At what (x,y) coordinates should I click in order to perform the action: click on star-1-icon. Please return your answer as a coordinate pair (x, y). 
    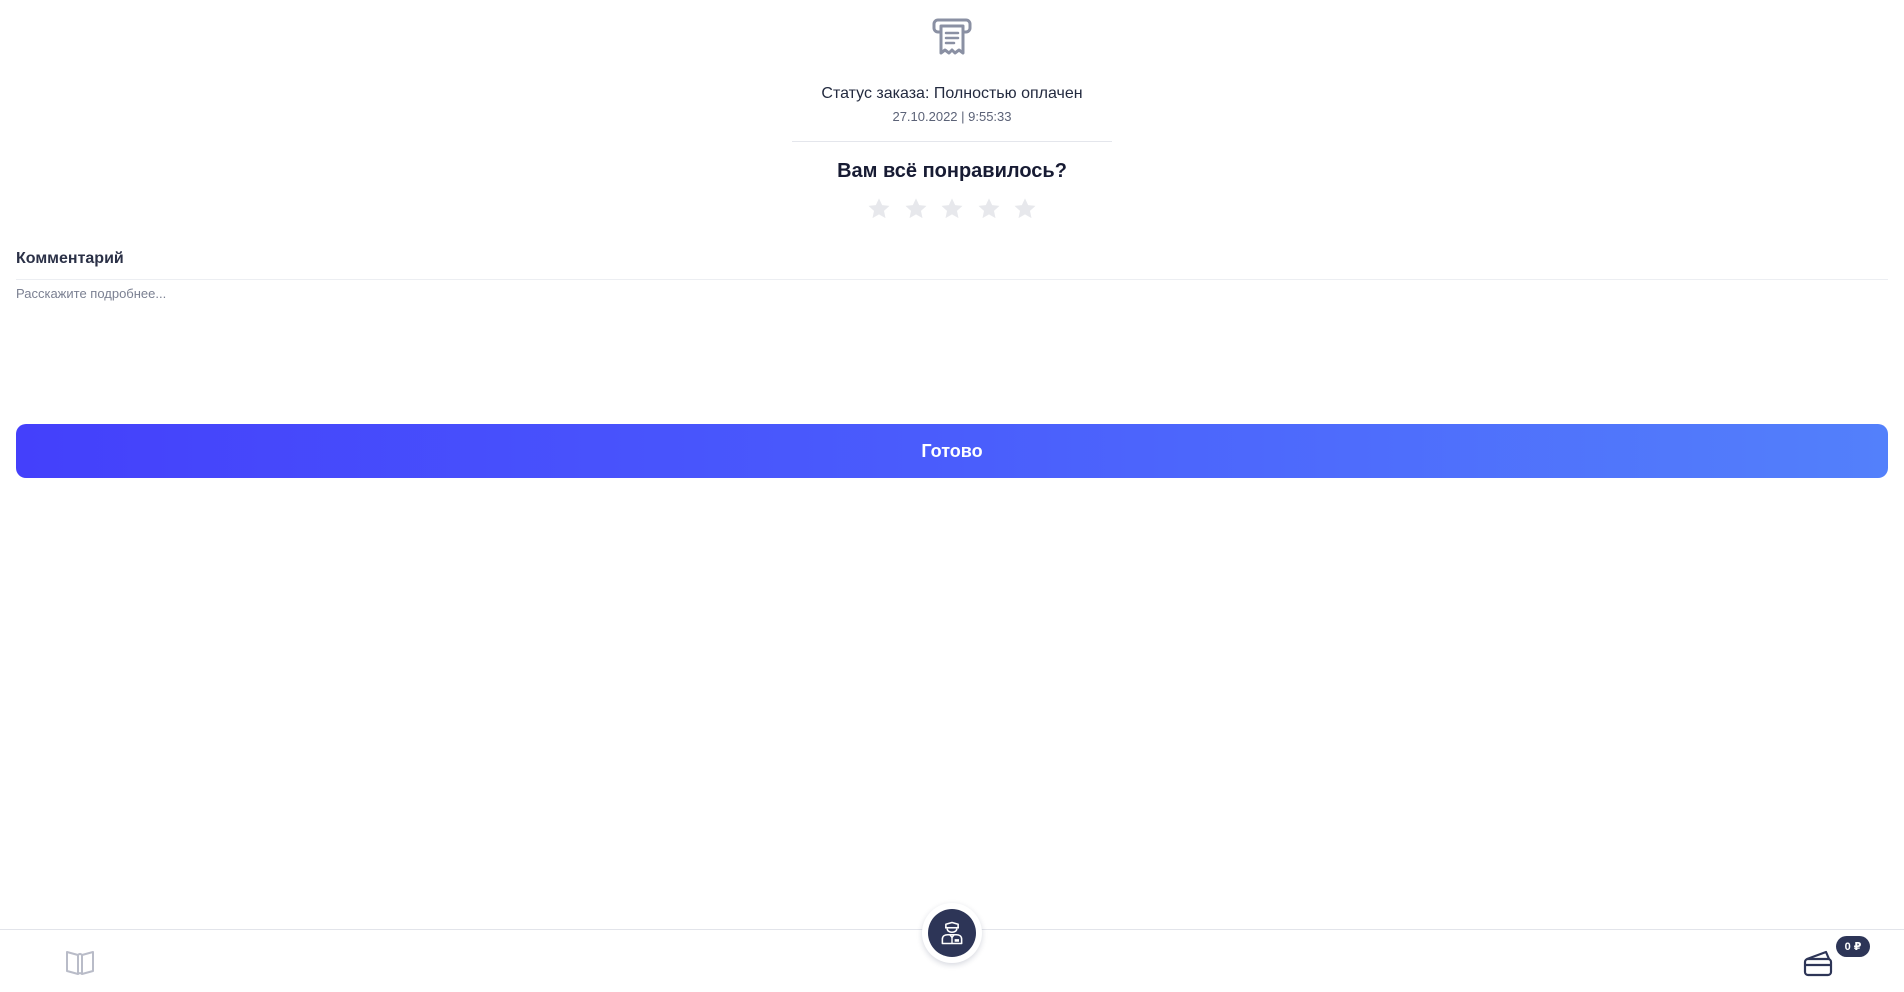
    Looking at the image, I should click on (879, 209).